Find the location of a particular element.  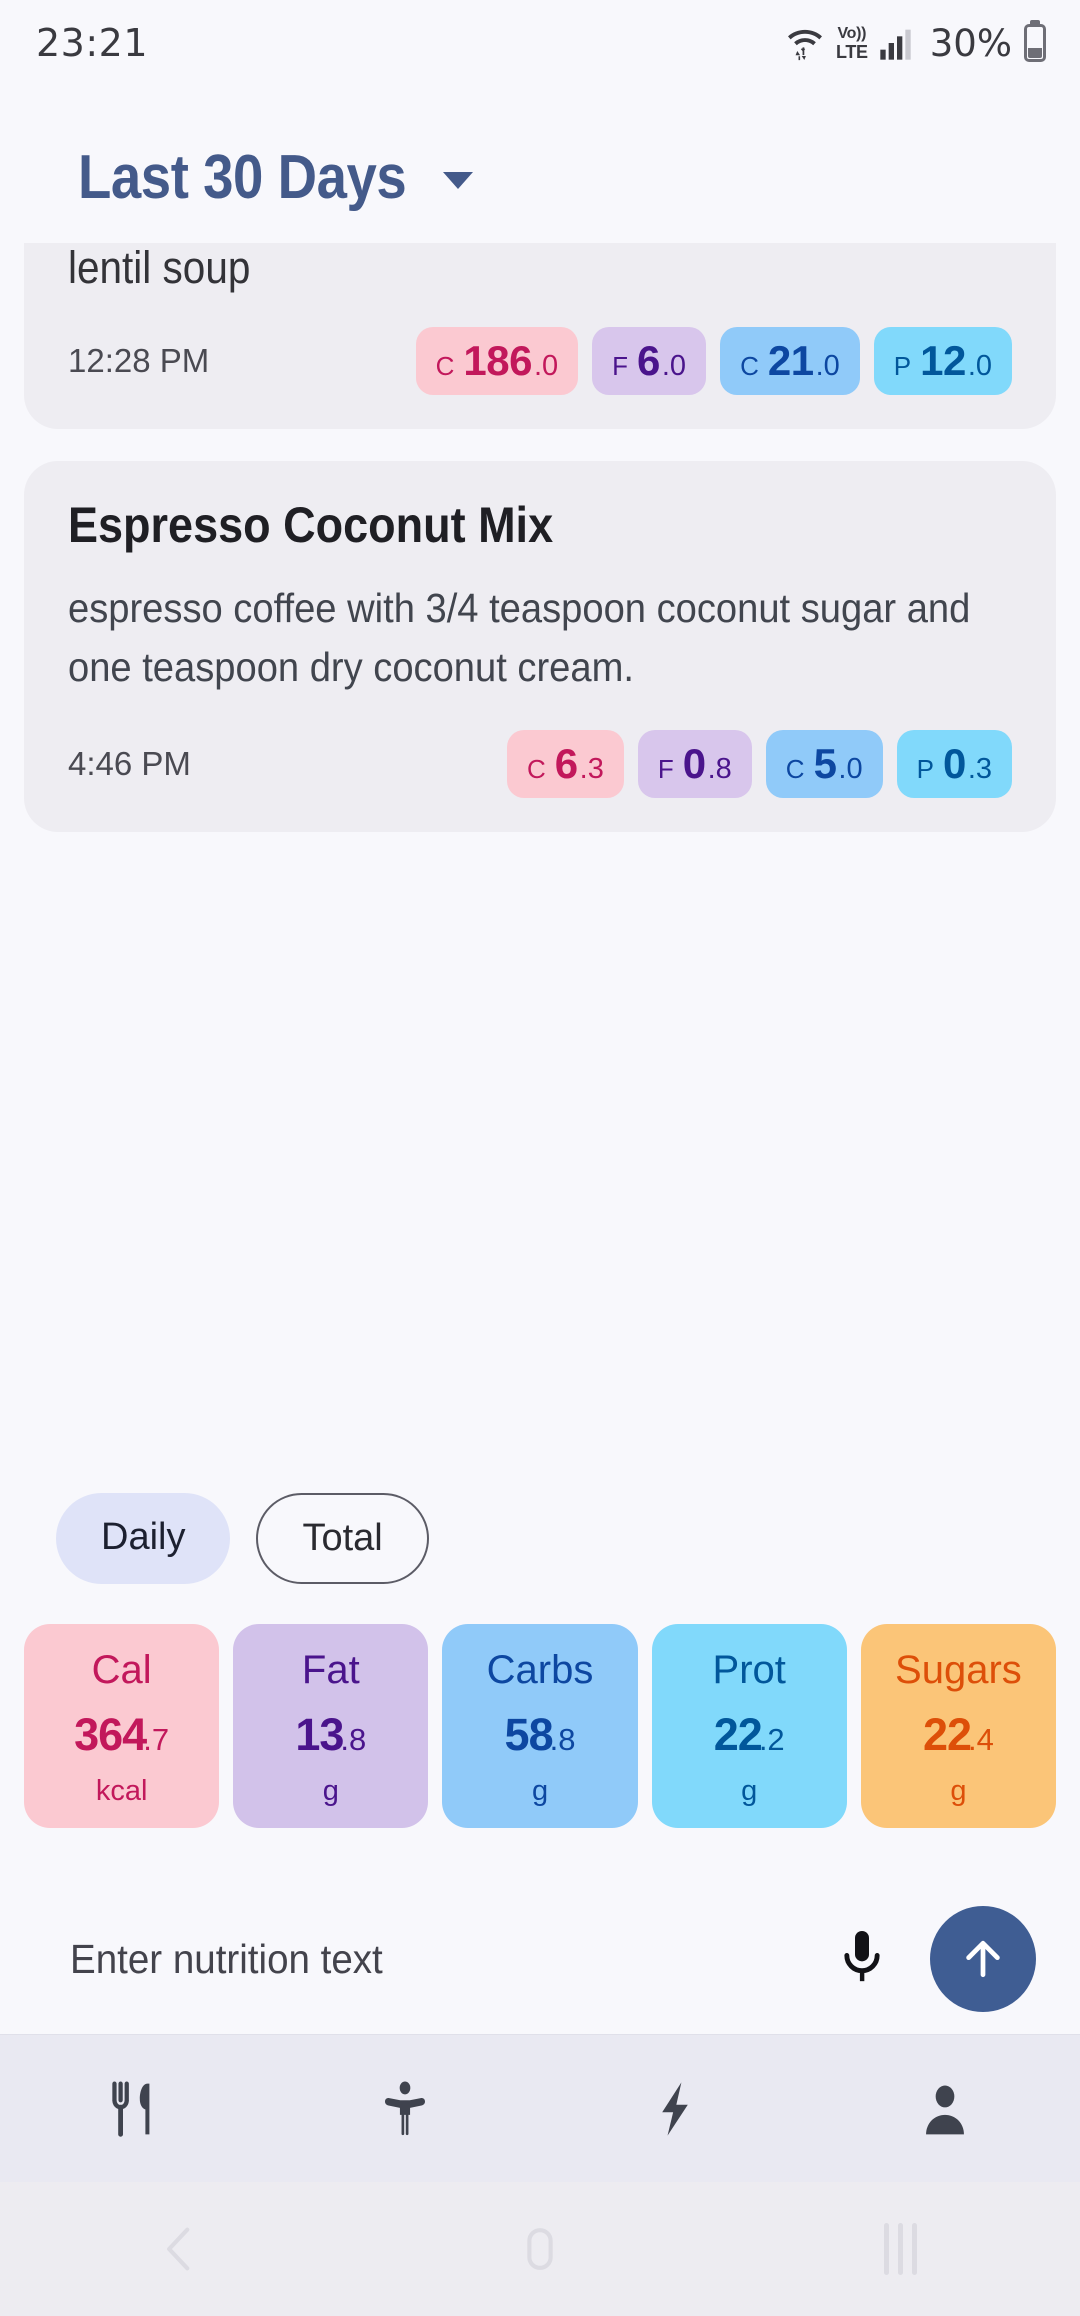

macro-label: Cal is located at coordinates (121, 1670).